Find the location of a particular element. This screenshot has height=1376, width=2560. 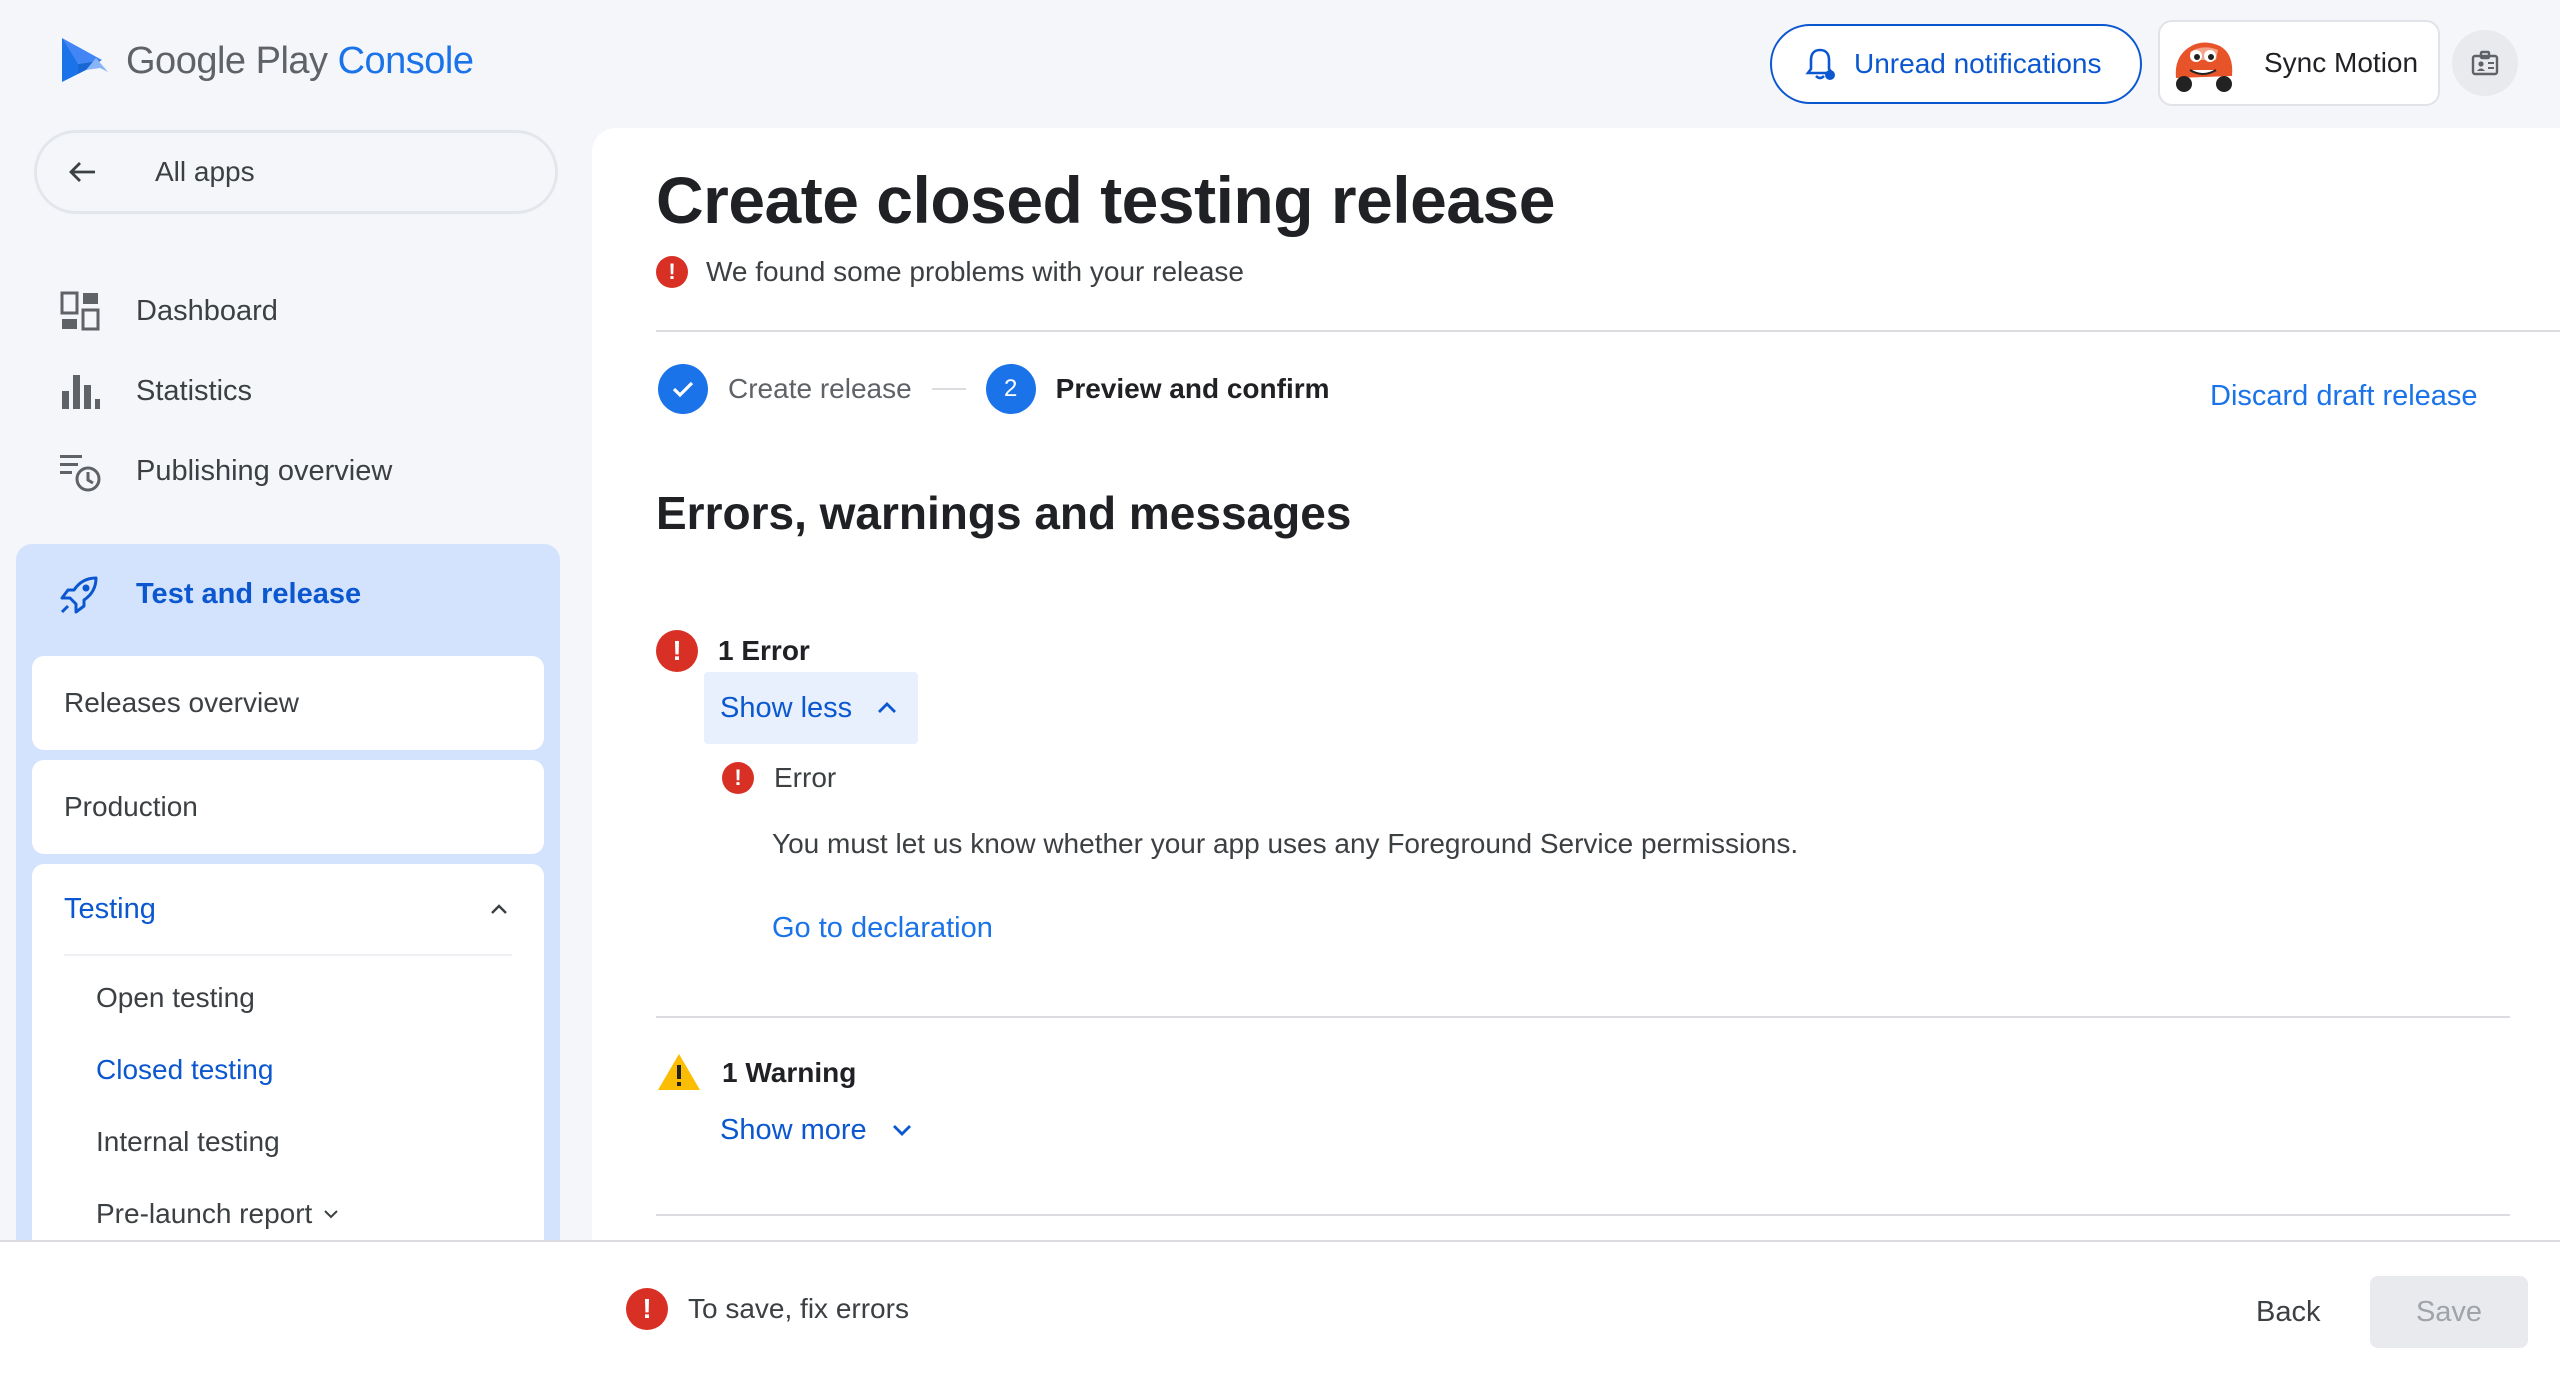

sidebar-item-dashboard: Dashboard is located at coordinates (168, 311).